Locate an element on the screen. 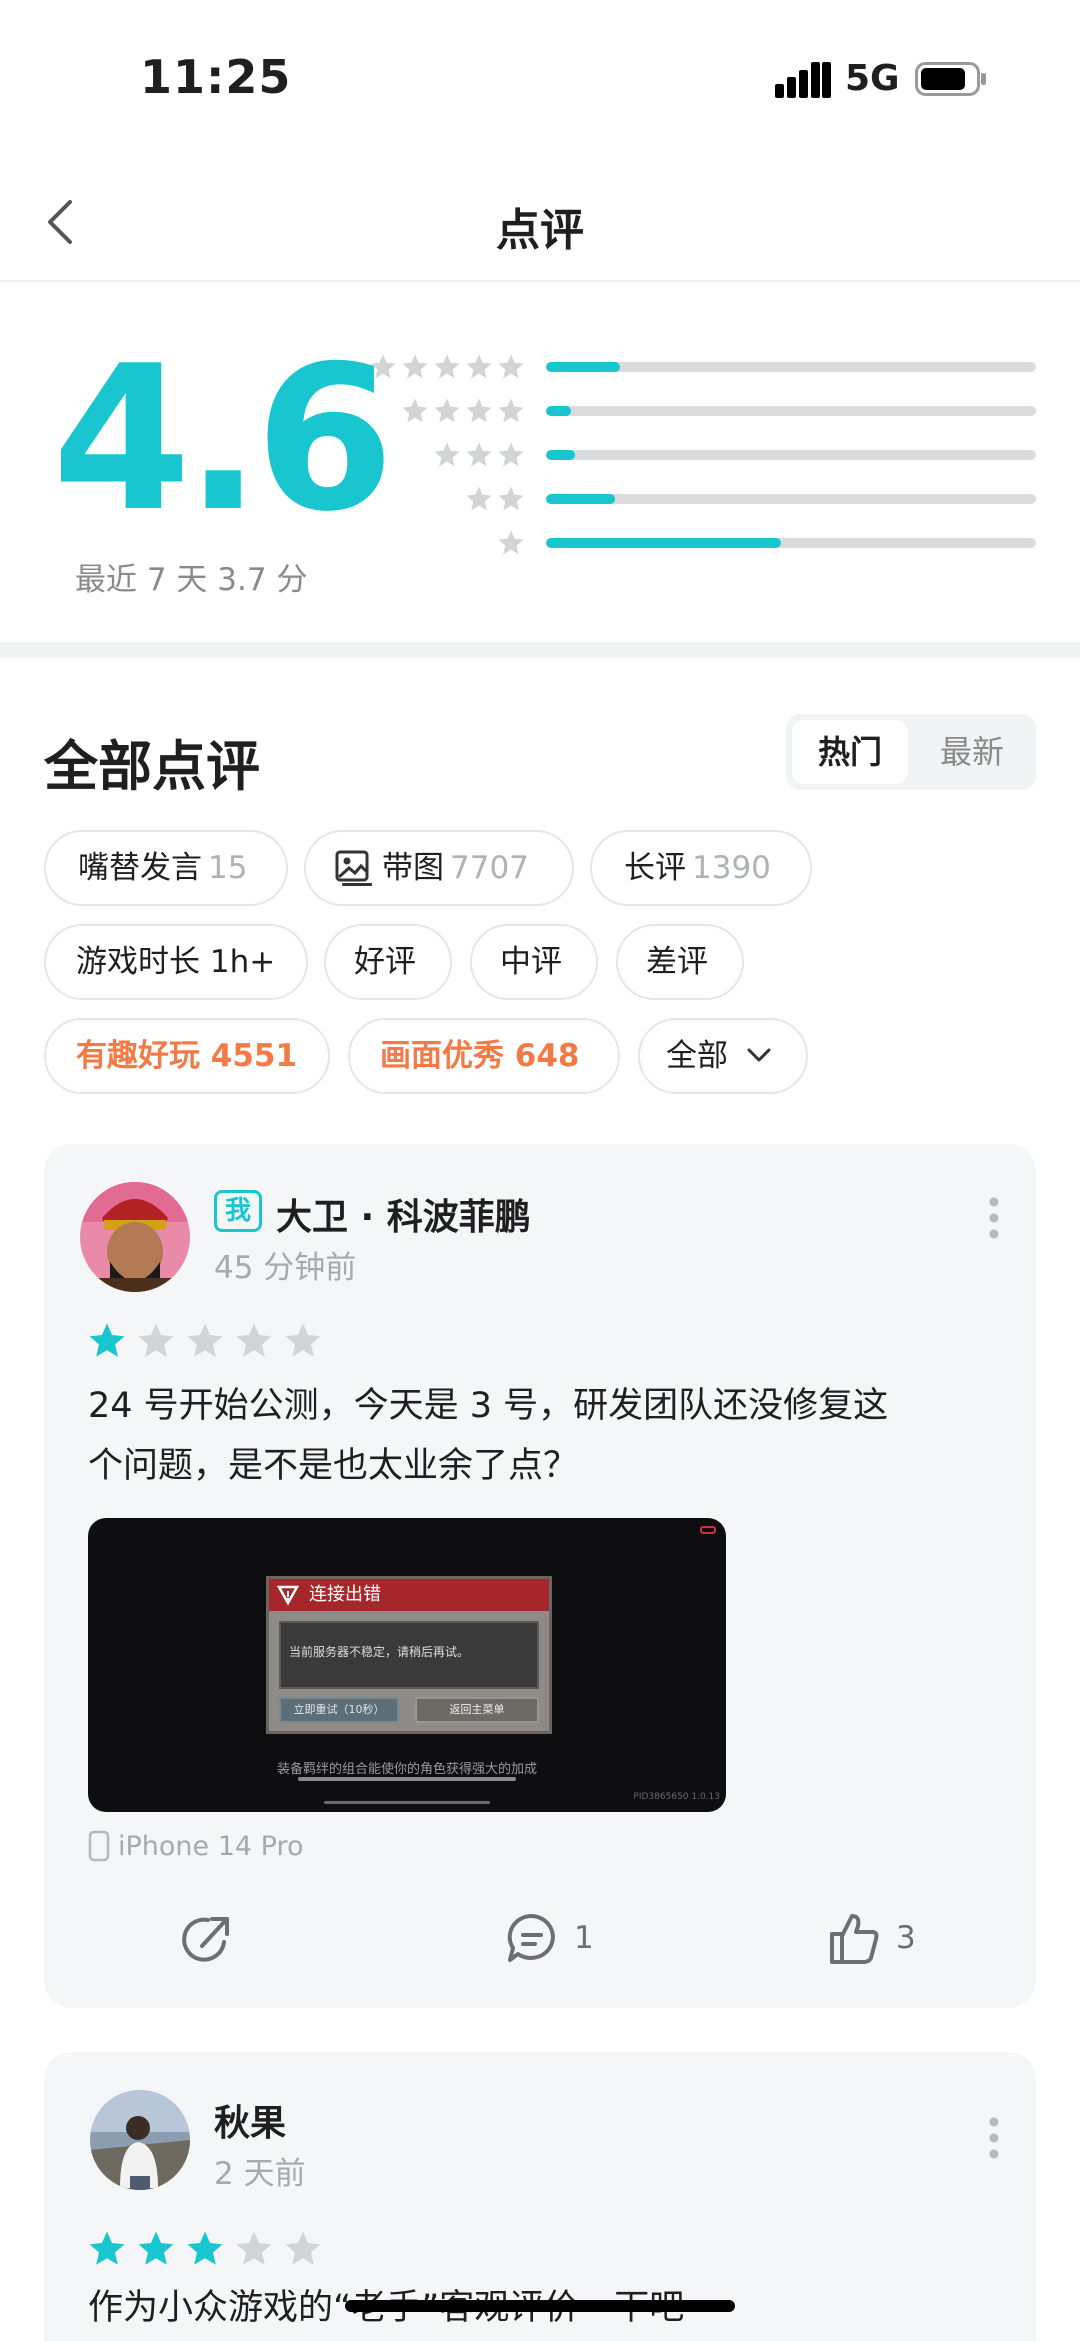 Image resolution: width=1080 pixels, height=2341 pixels. status-time: 11:25 is located at coordinates (216, 77).